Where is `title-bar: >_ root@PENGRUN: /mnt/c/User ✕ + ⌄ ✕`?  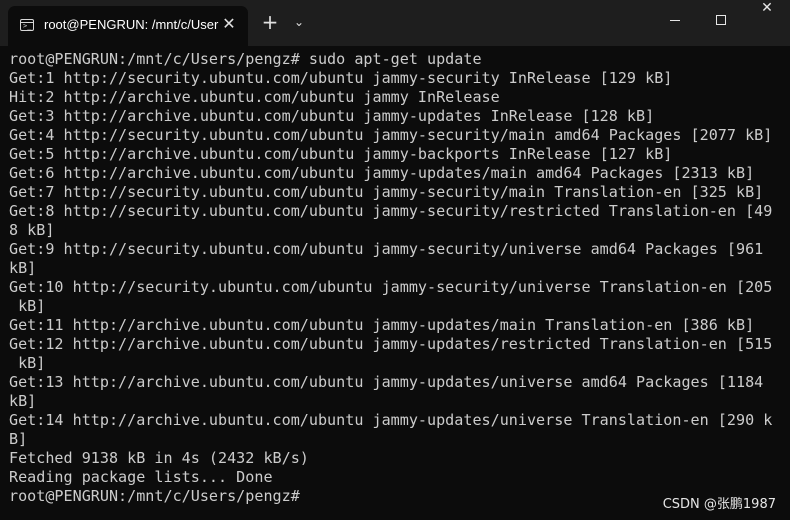
title-bar: >_ root@PENGRUN: /mnt/c/User ✕ + ⌄ ✕ is located at coordinates (395, 23).